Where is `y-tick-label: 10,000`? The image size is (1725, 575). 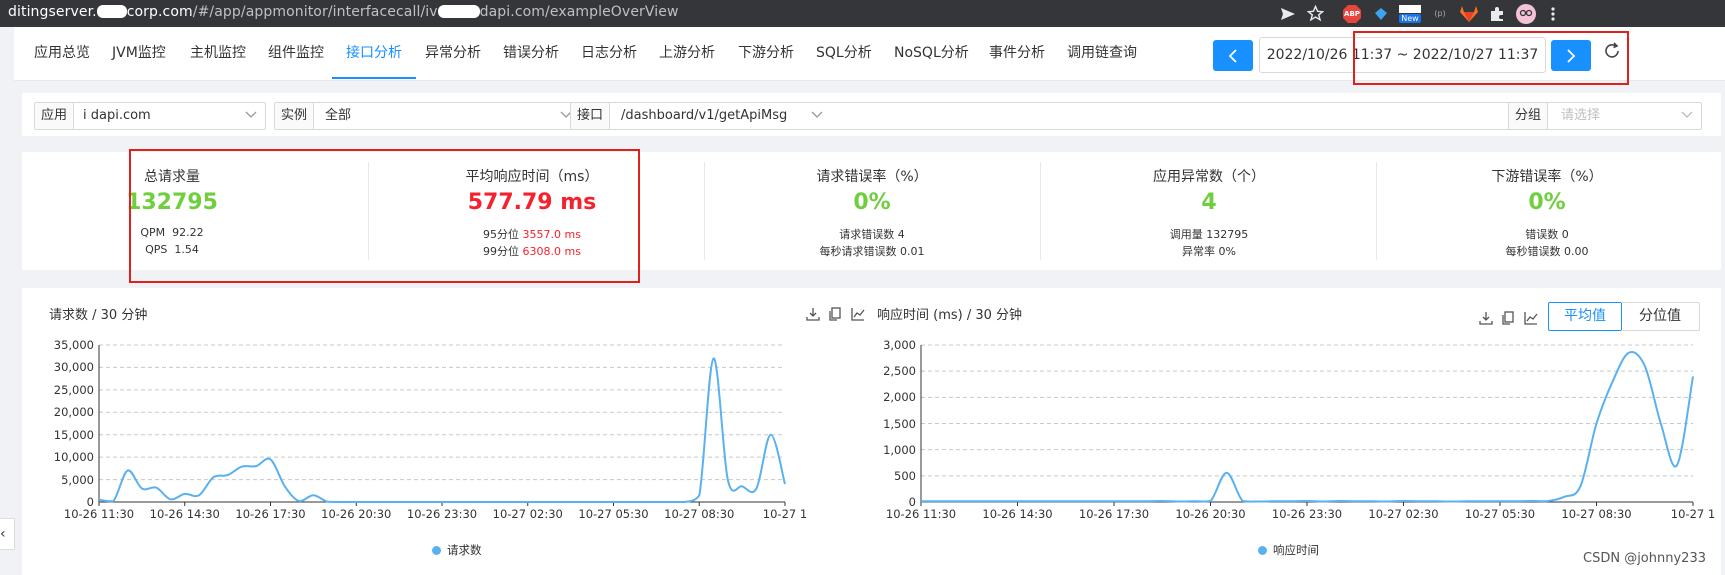 y-tick-label: 10,000 is located at coordinates (73, 457).